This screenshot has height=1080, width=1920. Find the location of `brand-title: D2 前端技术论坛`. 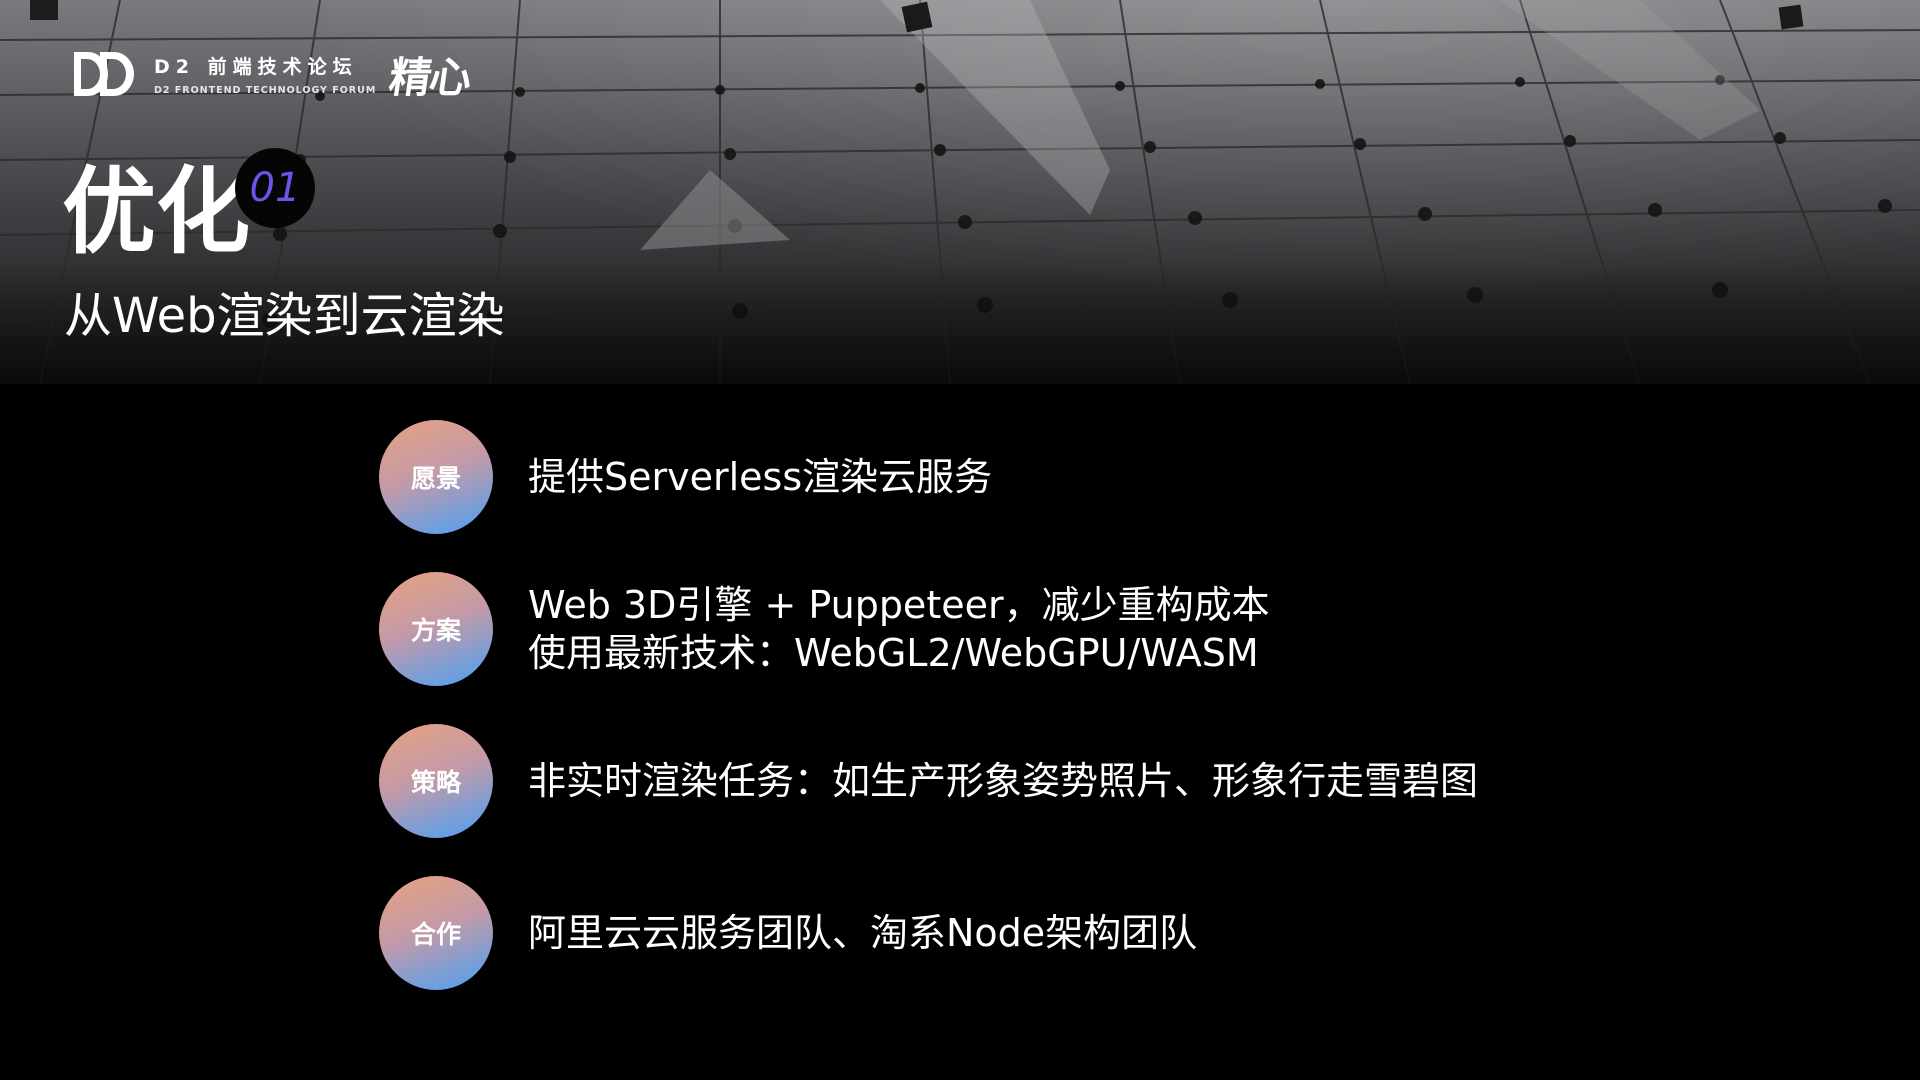

brand-title: D2 前端技术论坛 is located at coordinates (256, 67).